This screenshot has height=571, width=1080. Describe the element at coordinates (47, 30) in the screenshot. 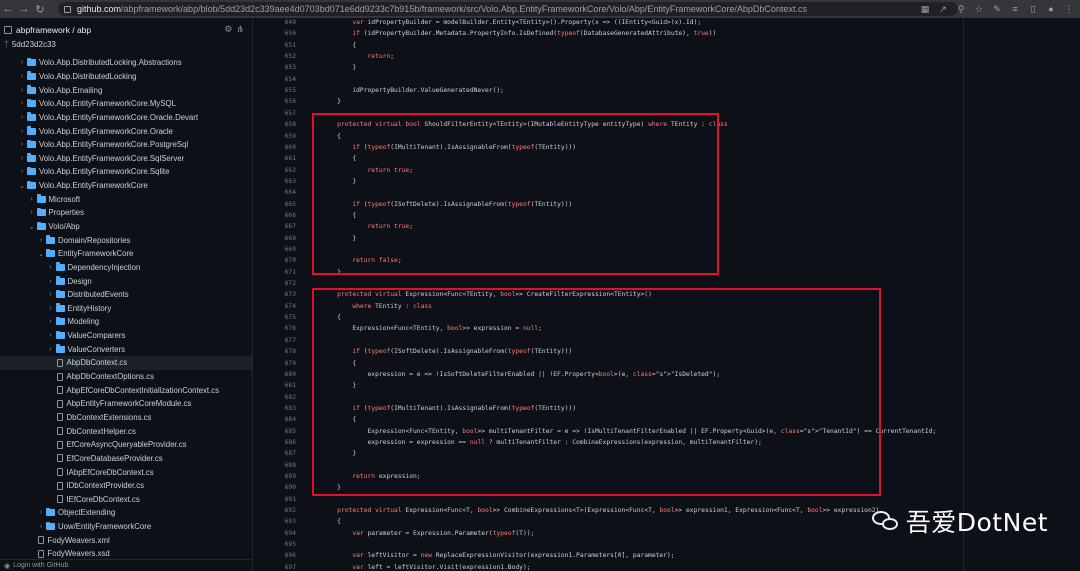

I see `repo-link: abpframework / abp` at that location.